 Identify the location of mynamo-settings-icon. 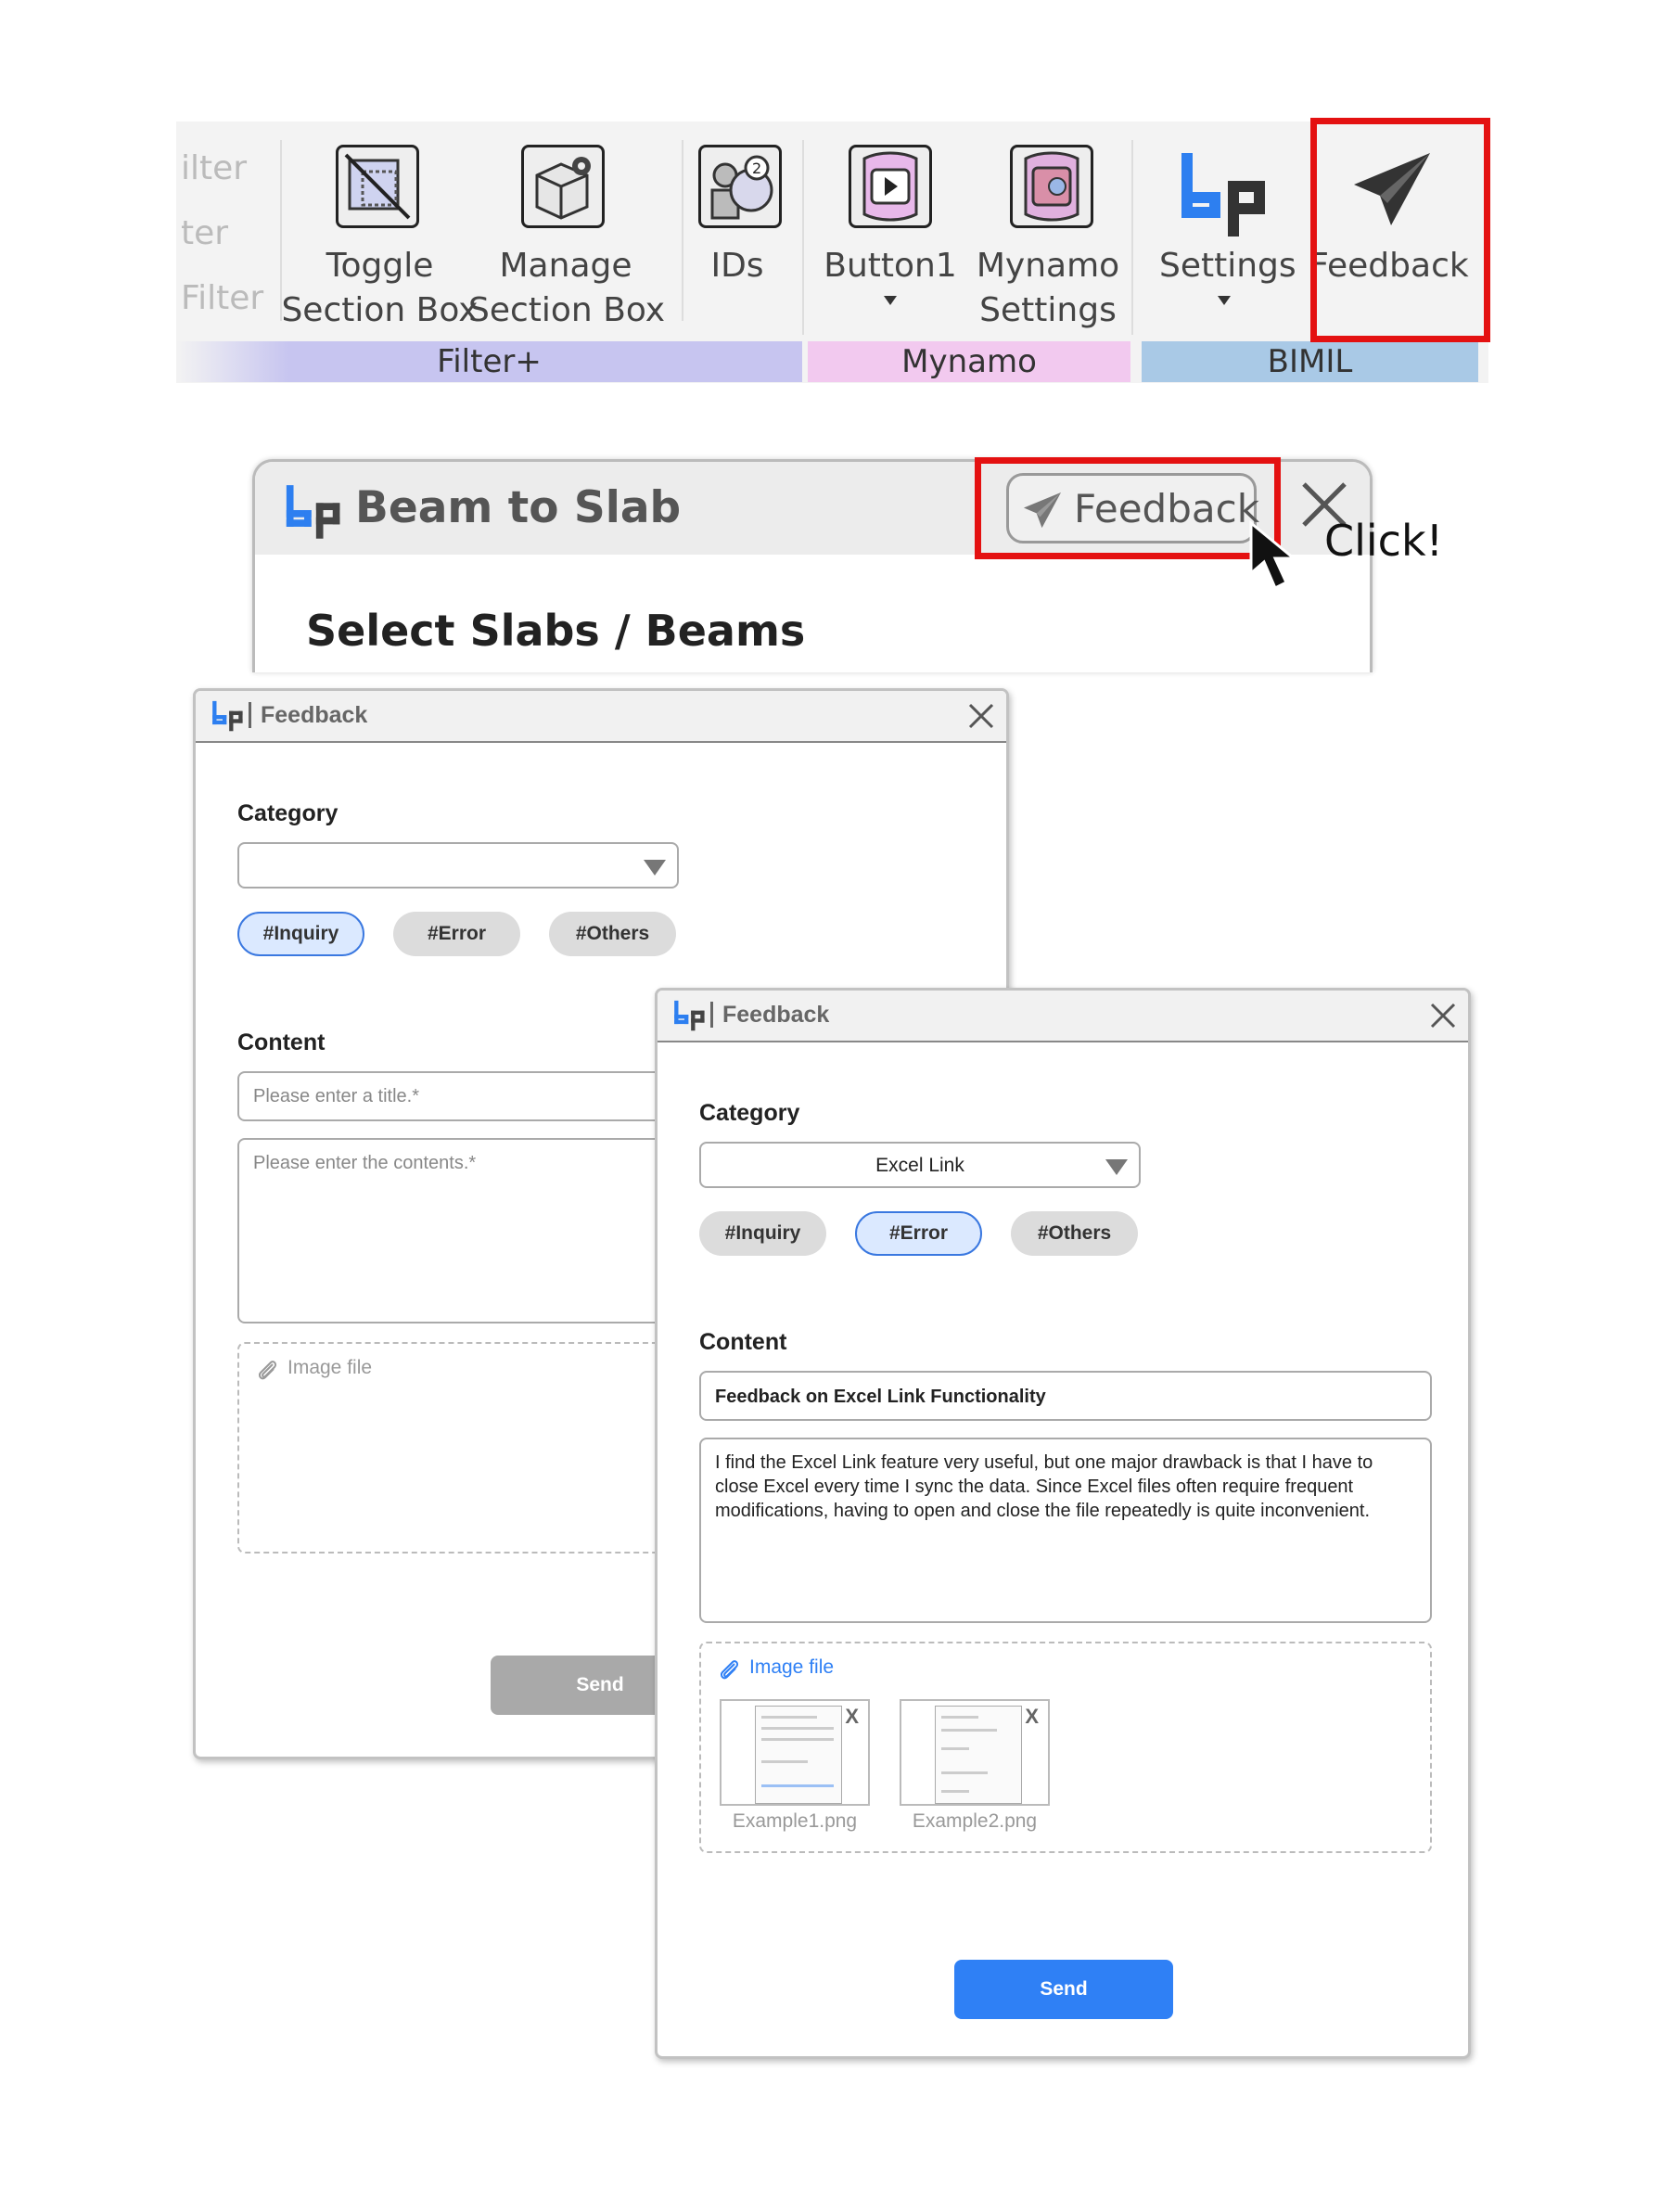
(1051, 186).